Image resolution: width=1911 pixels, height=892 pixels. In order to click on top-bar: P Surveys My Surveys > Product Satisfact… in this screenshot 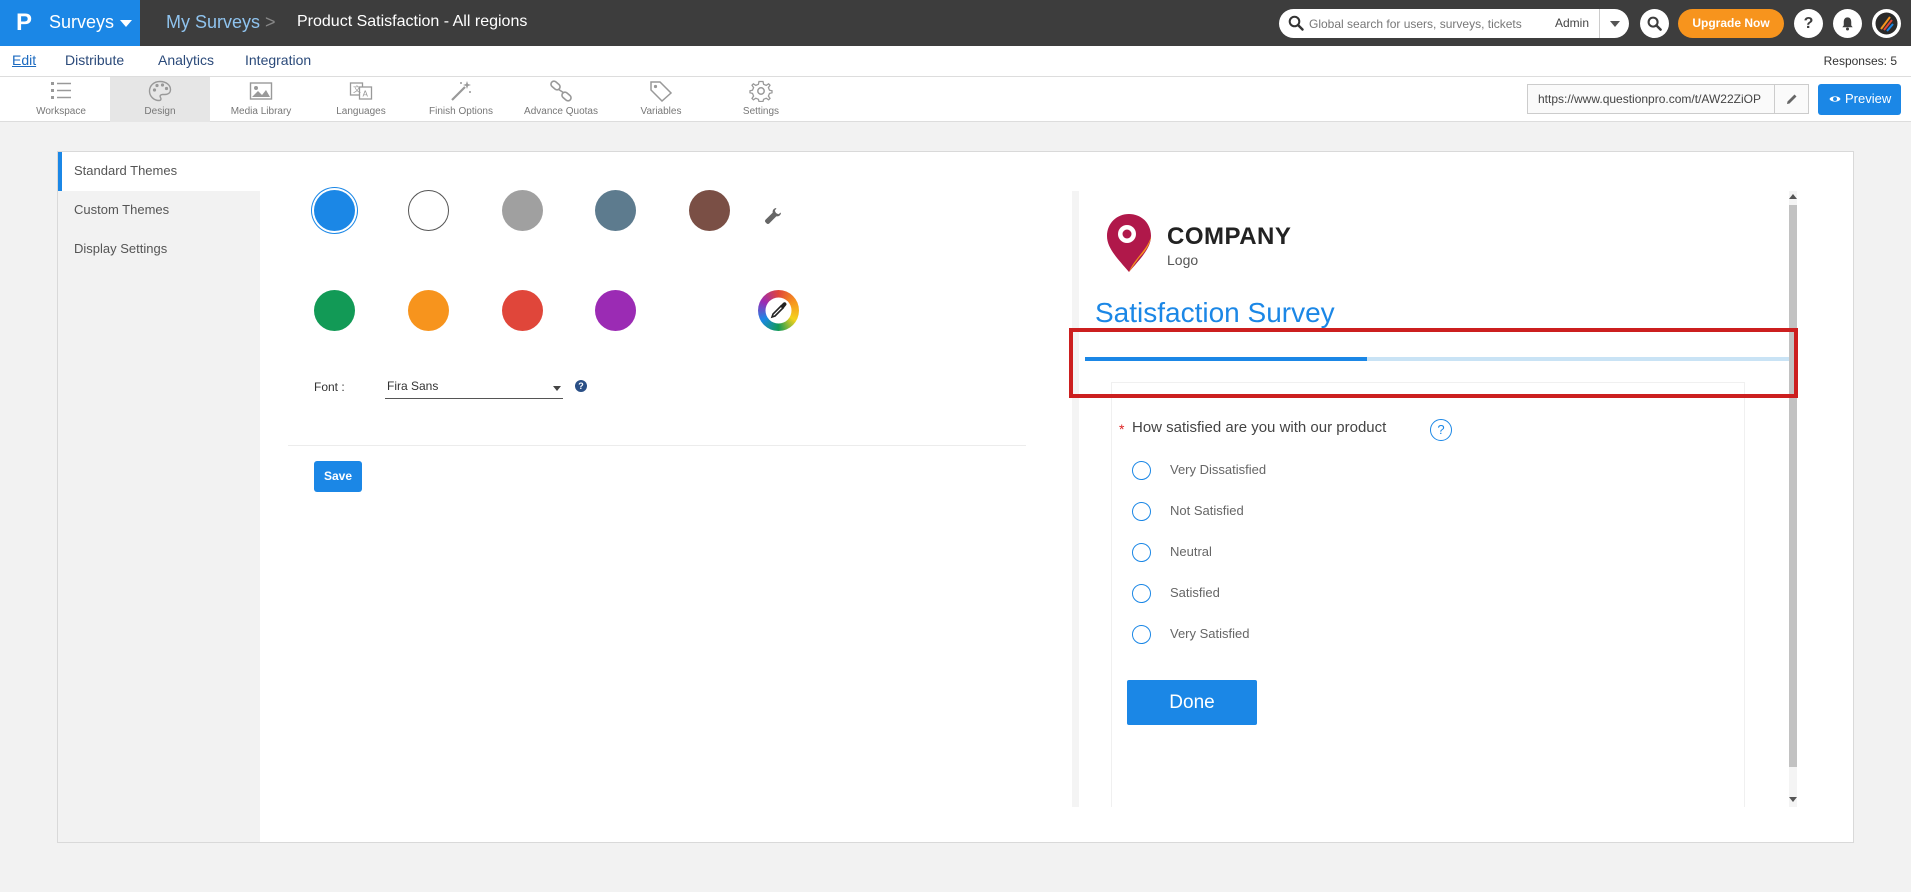, I will do `click(955, 23)`.